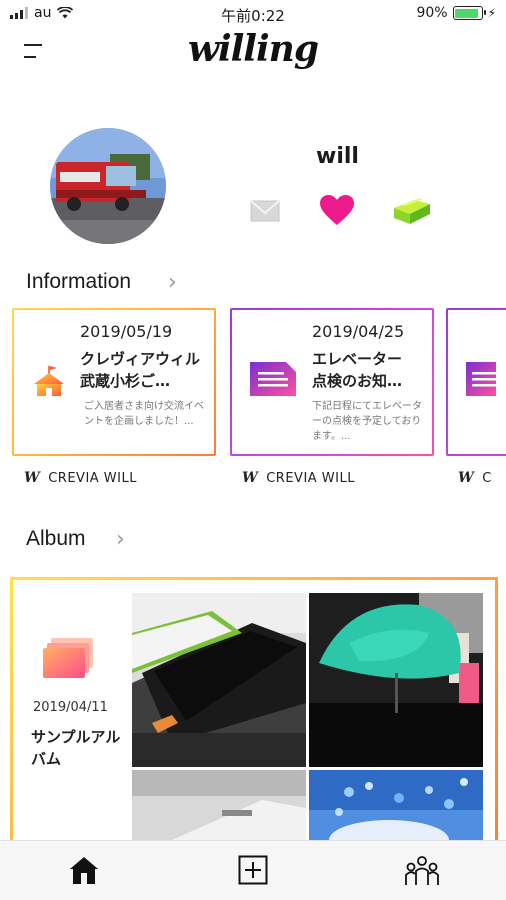  What do you see at coordinates (108, 186) in the screenshot?
I see `avatar` at bounding box center [108, 186].